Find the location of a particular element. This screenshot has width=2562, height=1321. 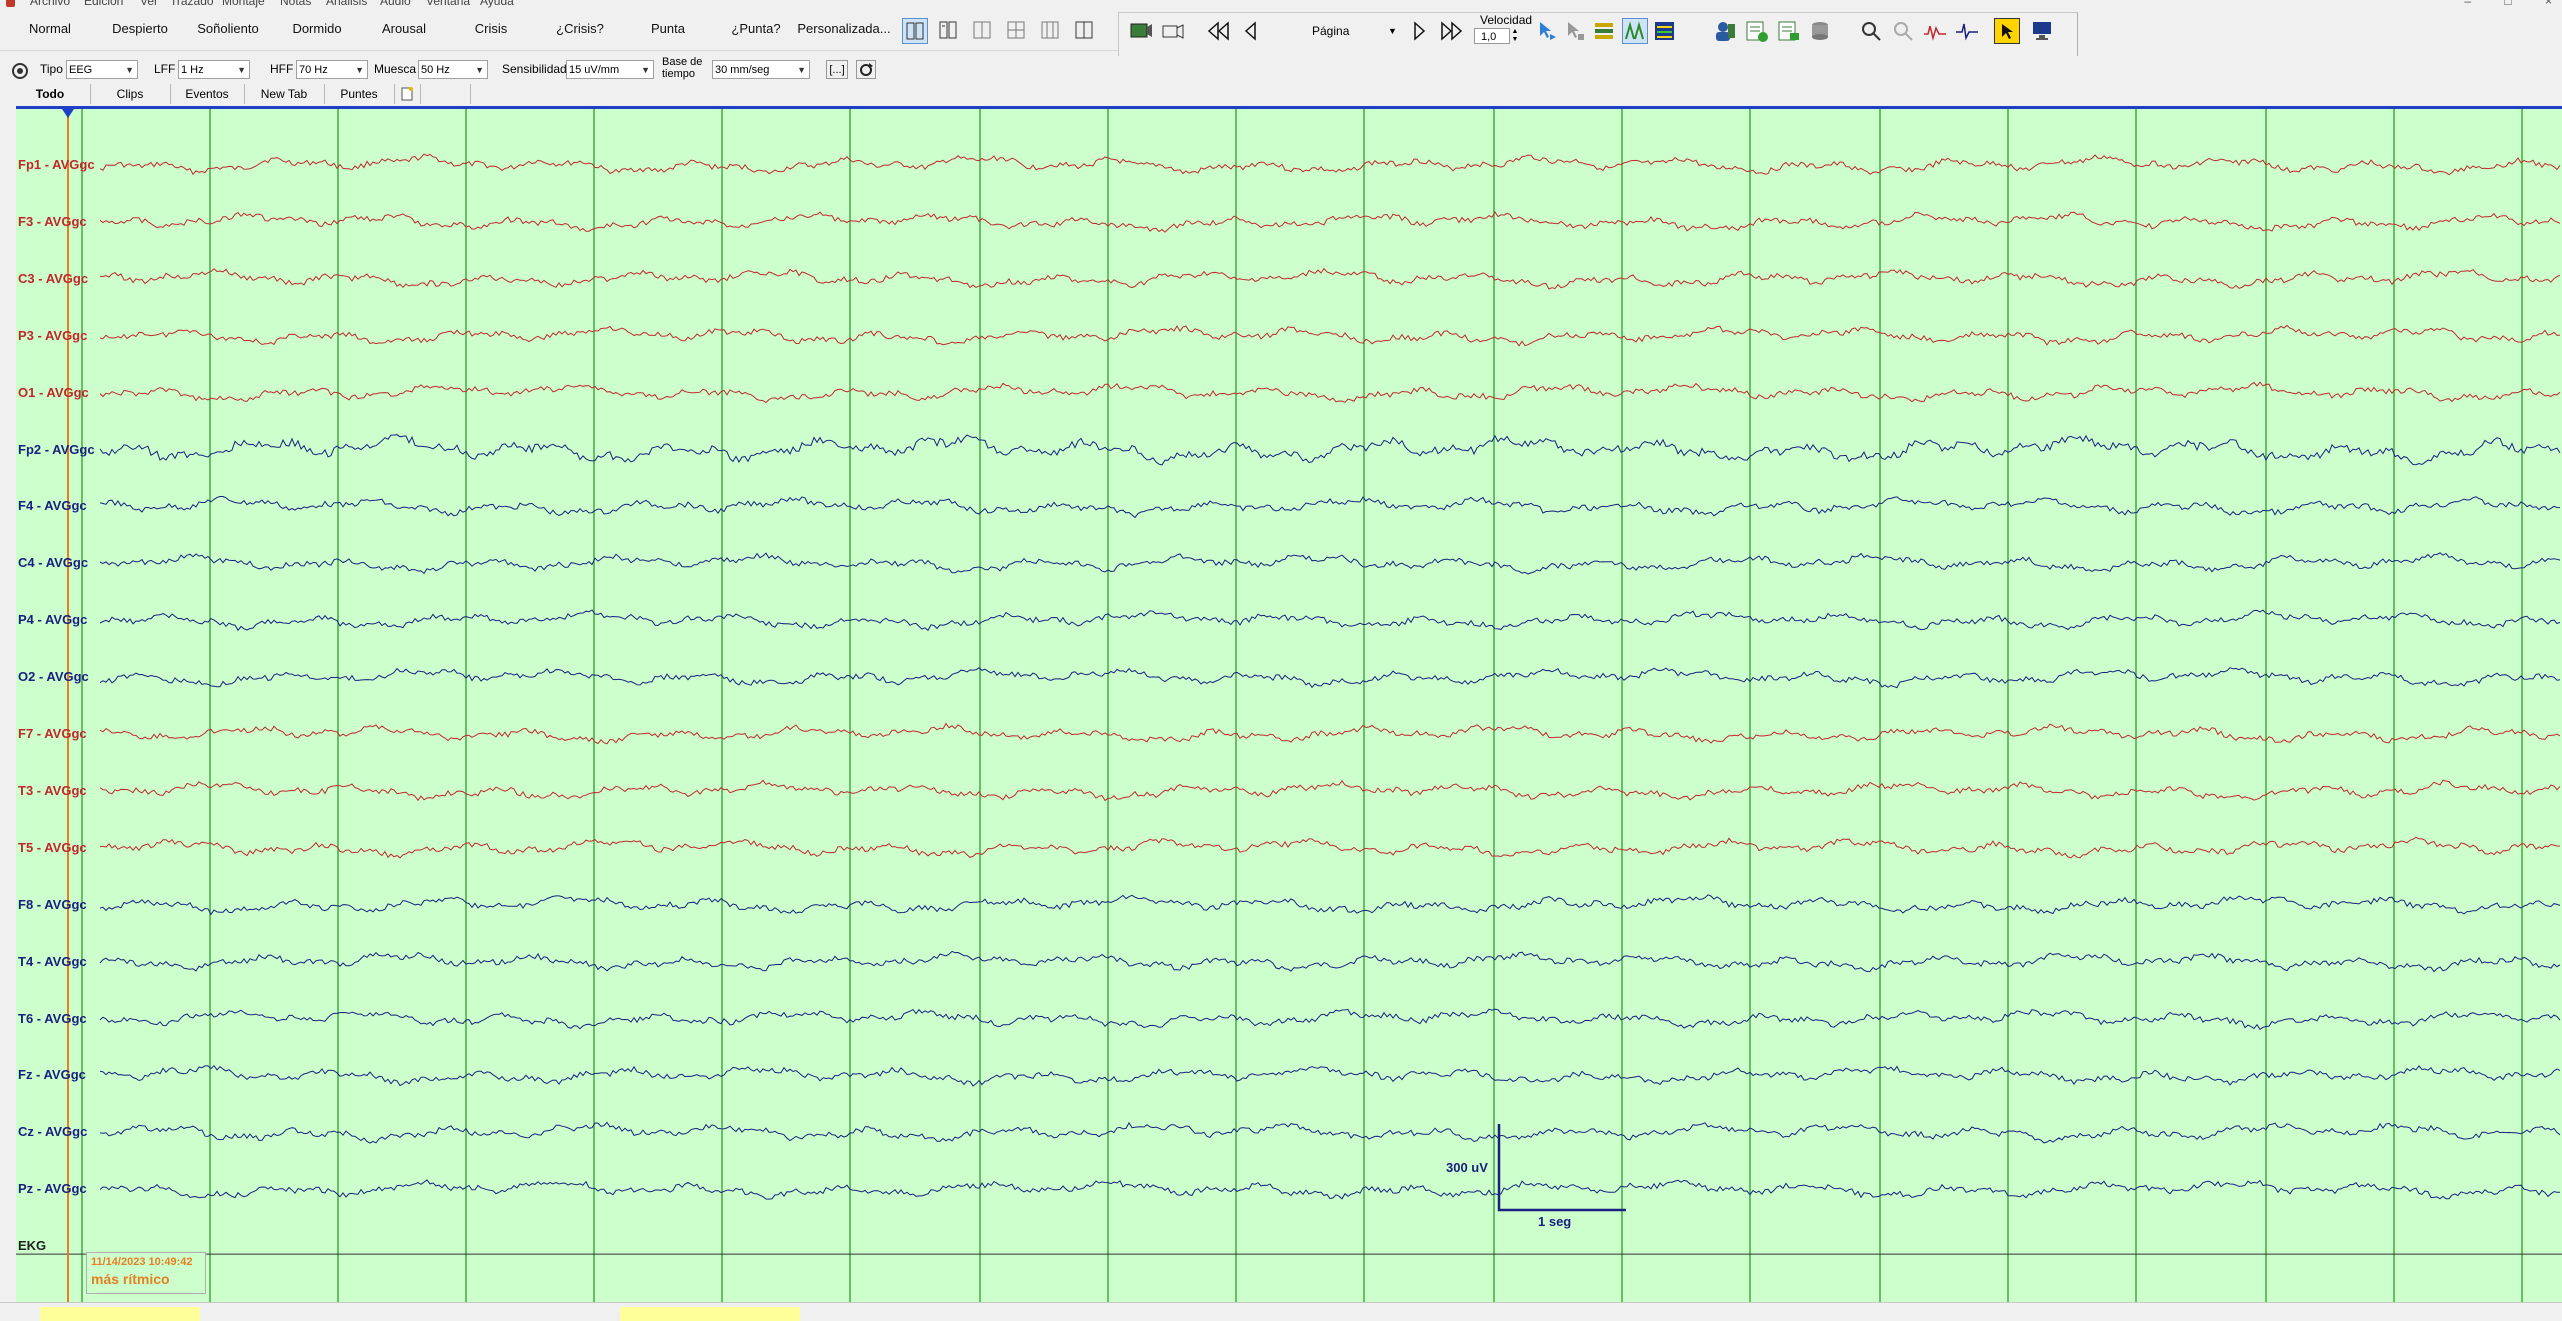

base-tiempo-label-1: Base de is located at coordinates (682, 62).